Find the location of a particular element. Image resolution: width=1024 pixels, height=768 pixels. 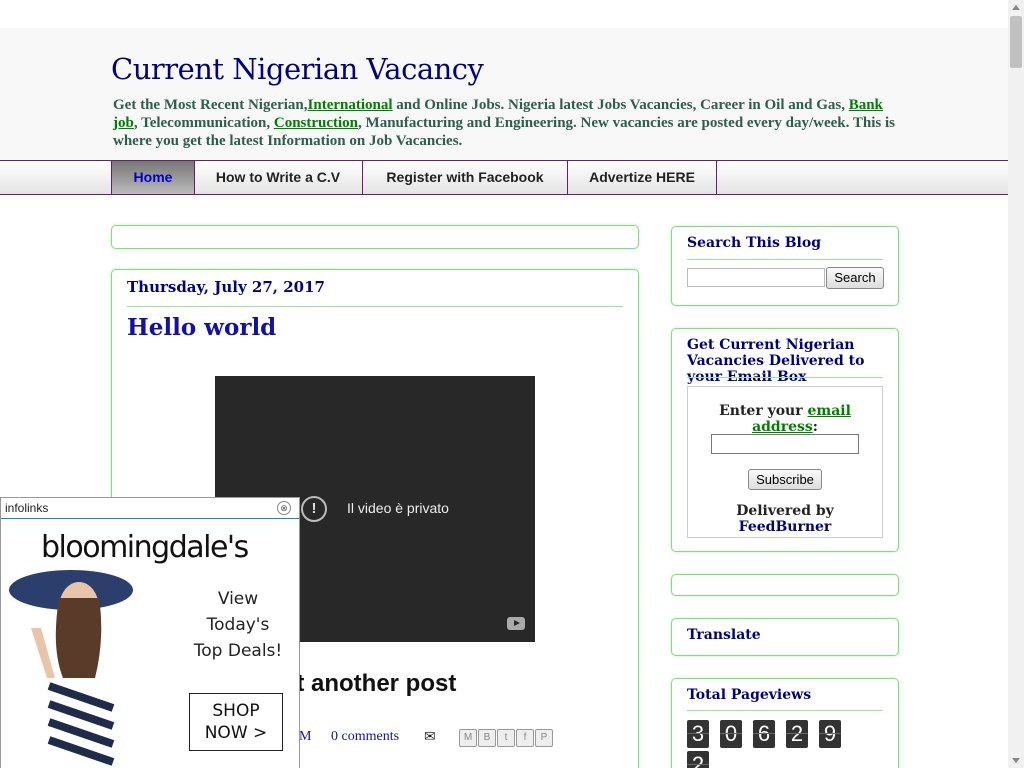

facebook-share-icon: f is located at coordinates (525, 738).